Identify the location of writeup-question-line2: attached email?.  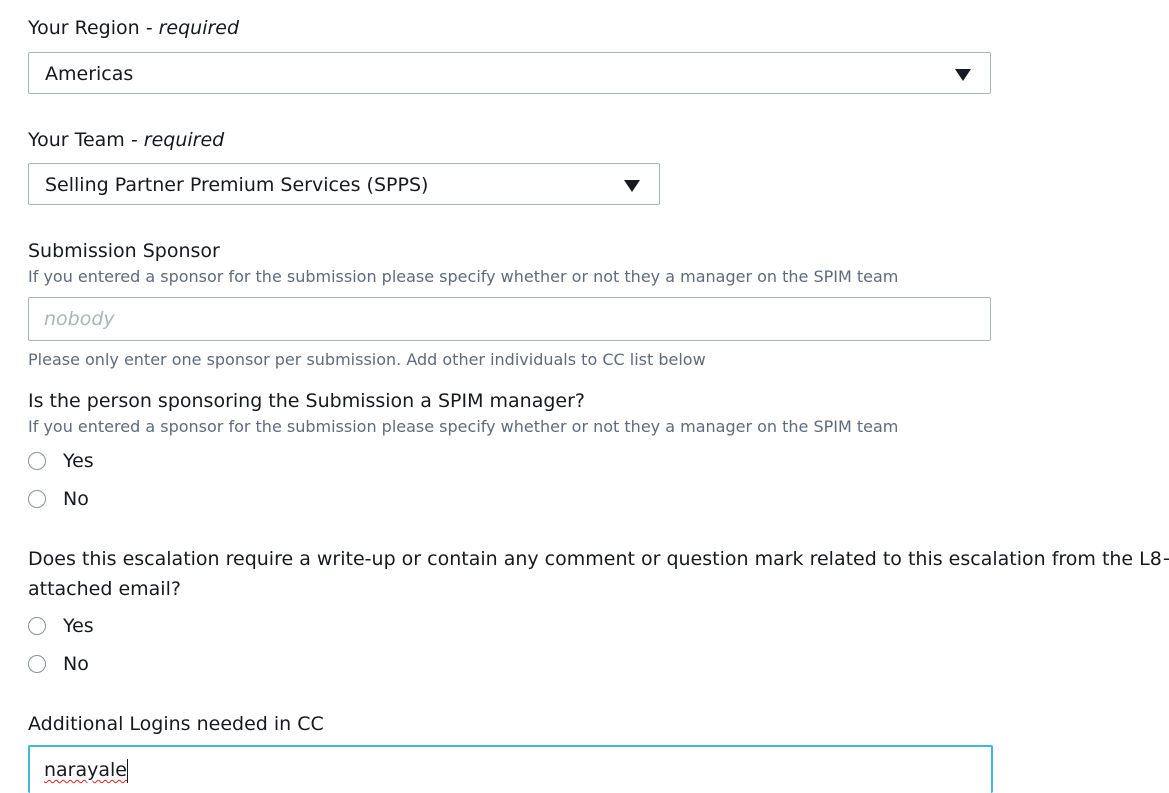
(104, 589).